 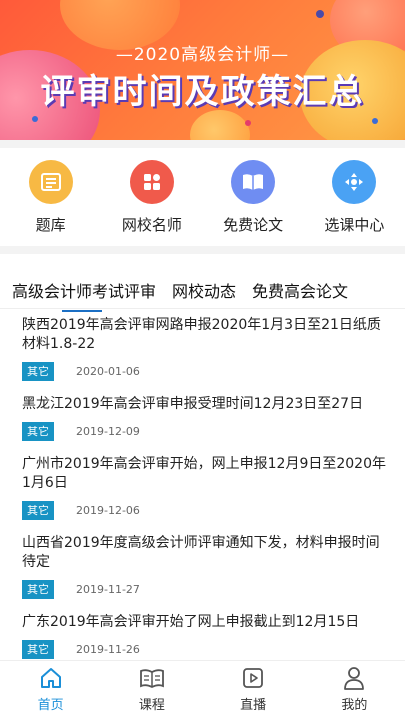 I want to click on article-date: 2020-01-06, so click(x=108, y=371).